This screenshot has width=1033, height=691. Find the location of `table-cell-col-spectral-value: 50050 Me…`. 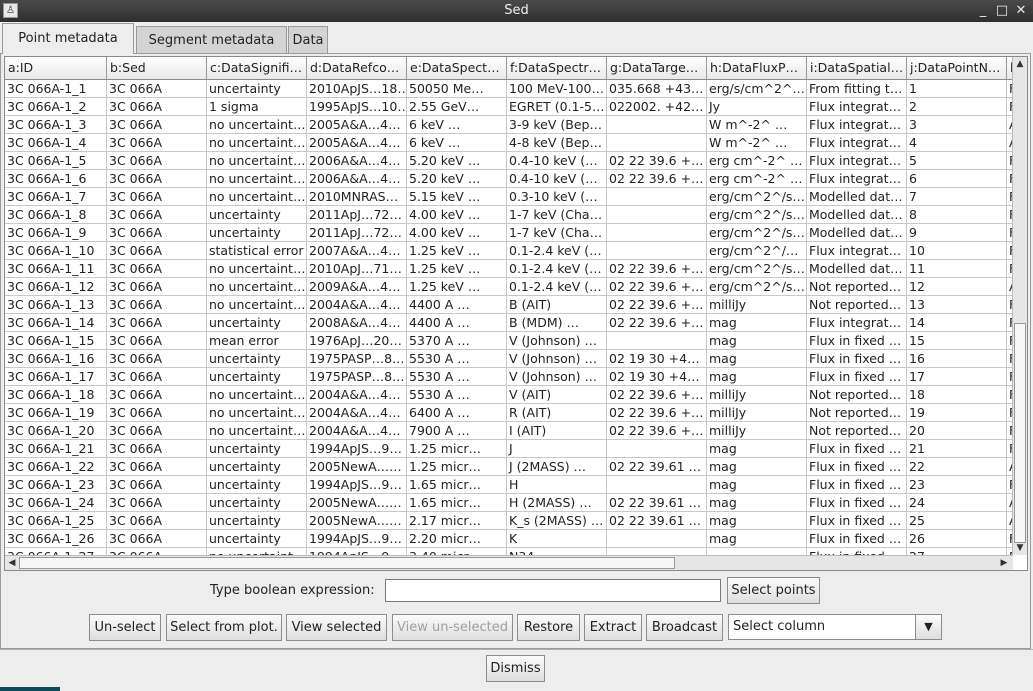

table-cell-col-spectral-value: 50050 Me… is located at coordinates (457, 89).